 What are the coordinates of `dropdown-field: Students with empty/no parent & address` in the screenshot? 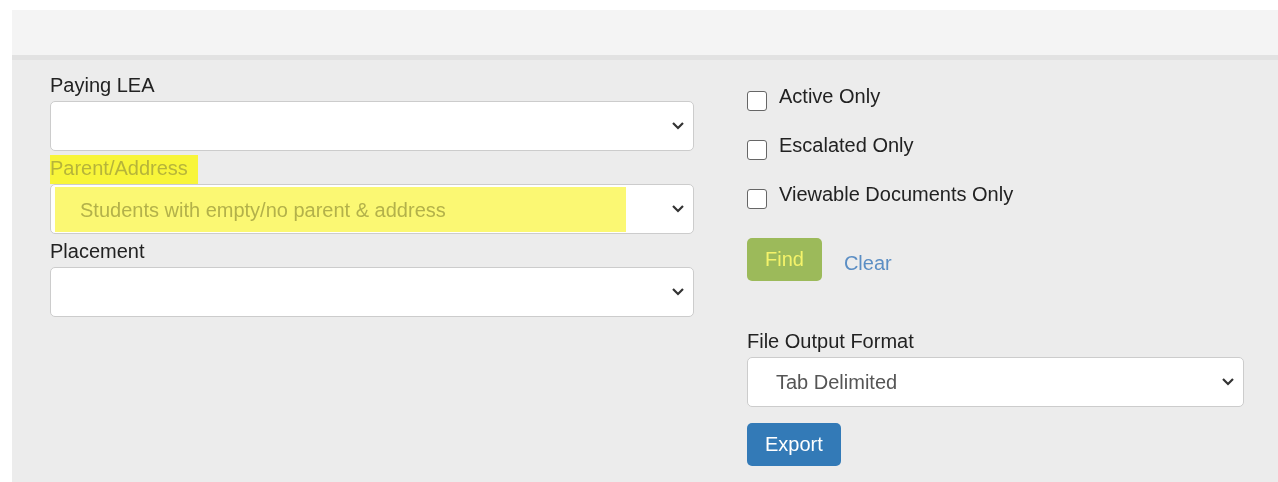 It's located at (372, 209).